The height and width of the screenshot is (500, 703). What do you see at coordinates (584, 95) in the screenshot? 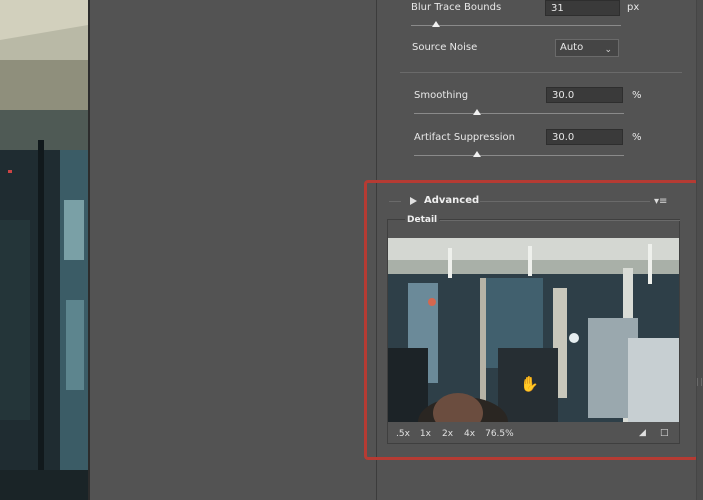
I see `smoothing-input: 30.0` at bounding box center [584, 95].